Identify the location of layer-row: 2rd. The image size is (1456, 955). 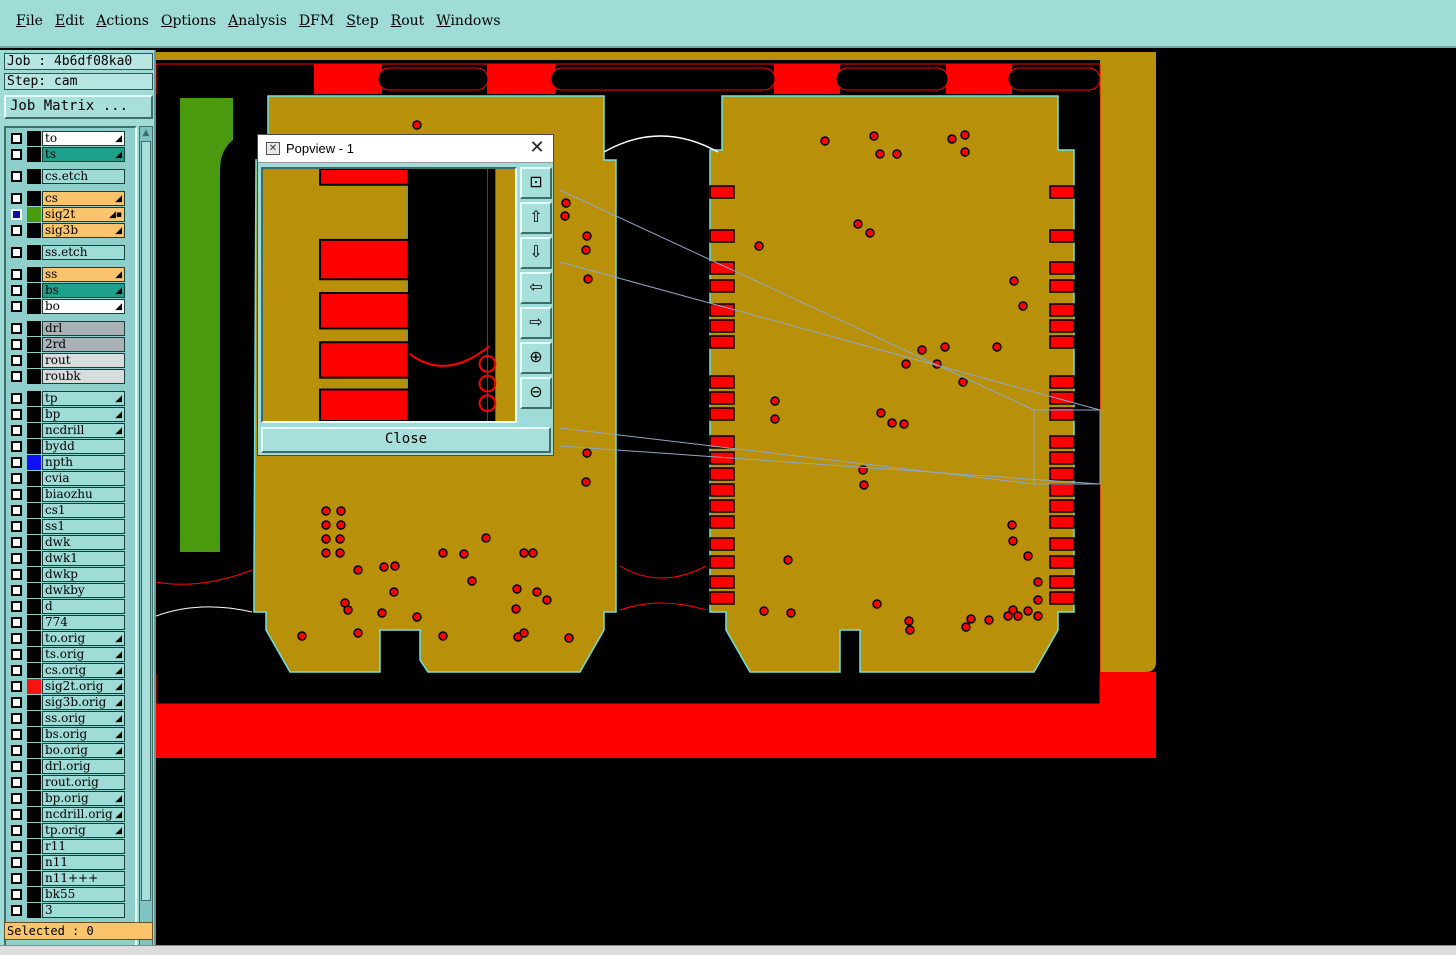
(70, 344).